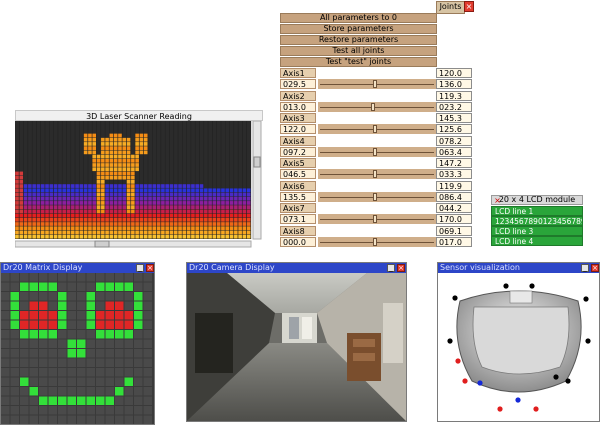 This screenshot has height=425, width=600. What do you see at coordinates (298, 196) in the screenshot?
I see `axis-input-field: 135.5` at bounding box center [298, 196].